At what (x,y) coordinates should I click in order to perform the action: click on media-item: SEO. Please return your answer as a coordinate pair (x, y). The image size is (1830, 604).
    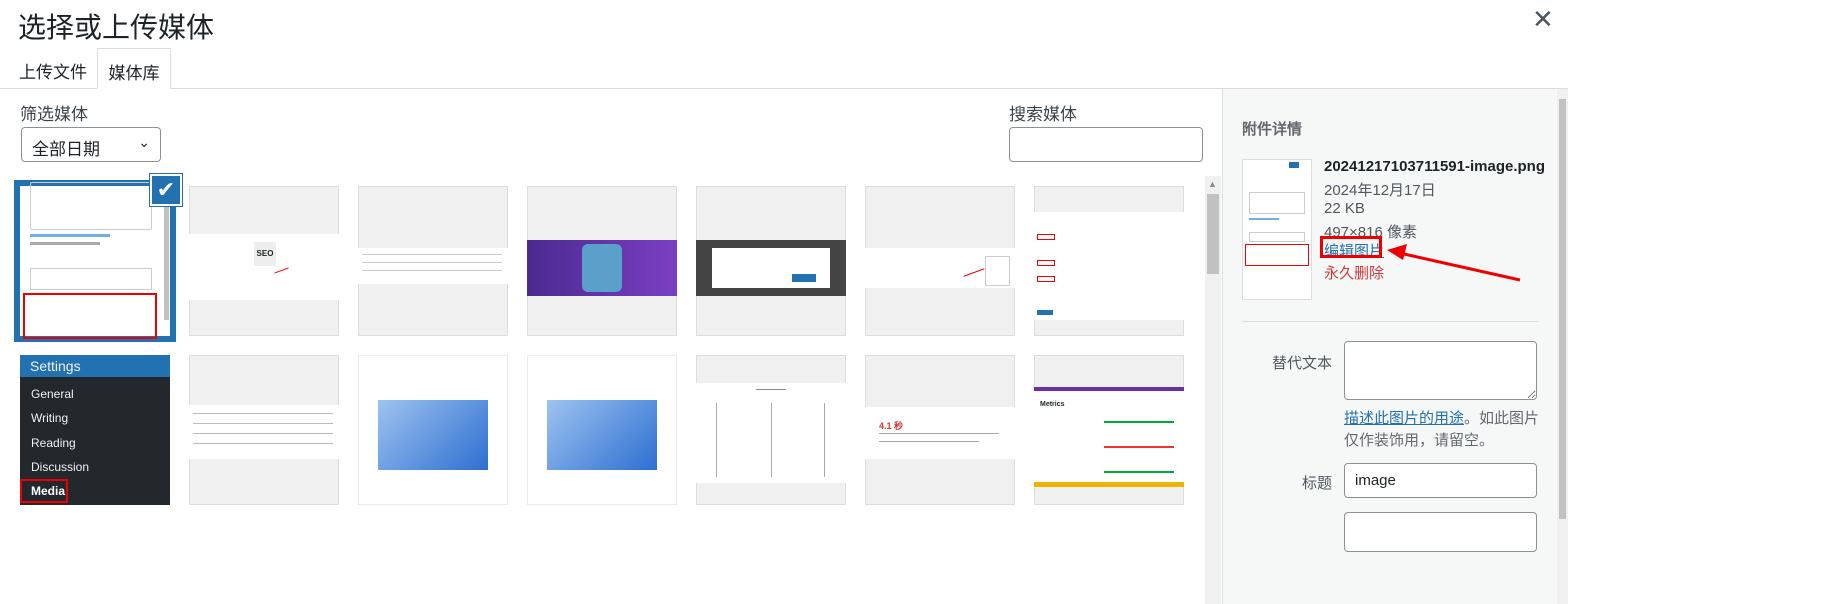
    Looking at the image, I should click on (264, 261).